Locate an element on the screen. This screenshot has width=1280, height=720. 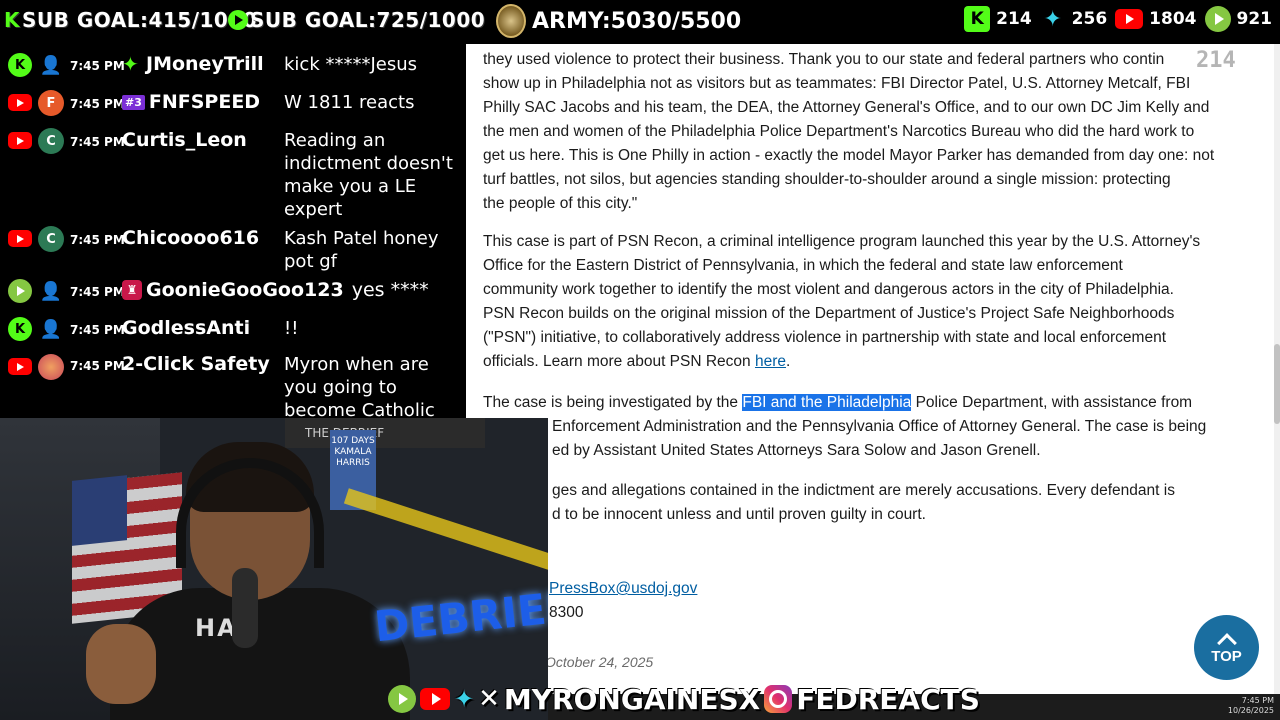
instagram-icon is located at coordinates (778, 699).